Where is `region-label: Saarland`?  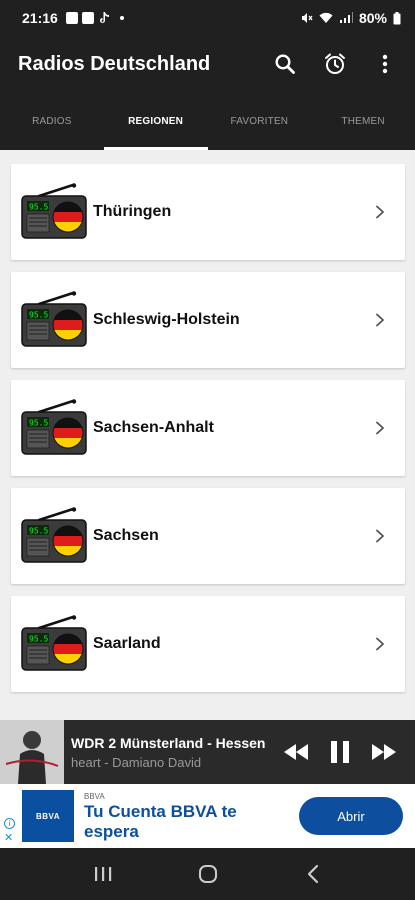 region-label: Saarland is located at coordinates (127, 643).